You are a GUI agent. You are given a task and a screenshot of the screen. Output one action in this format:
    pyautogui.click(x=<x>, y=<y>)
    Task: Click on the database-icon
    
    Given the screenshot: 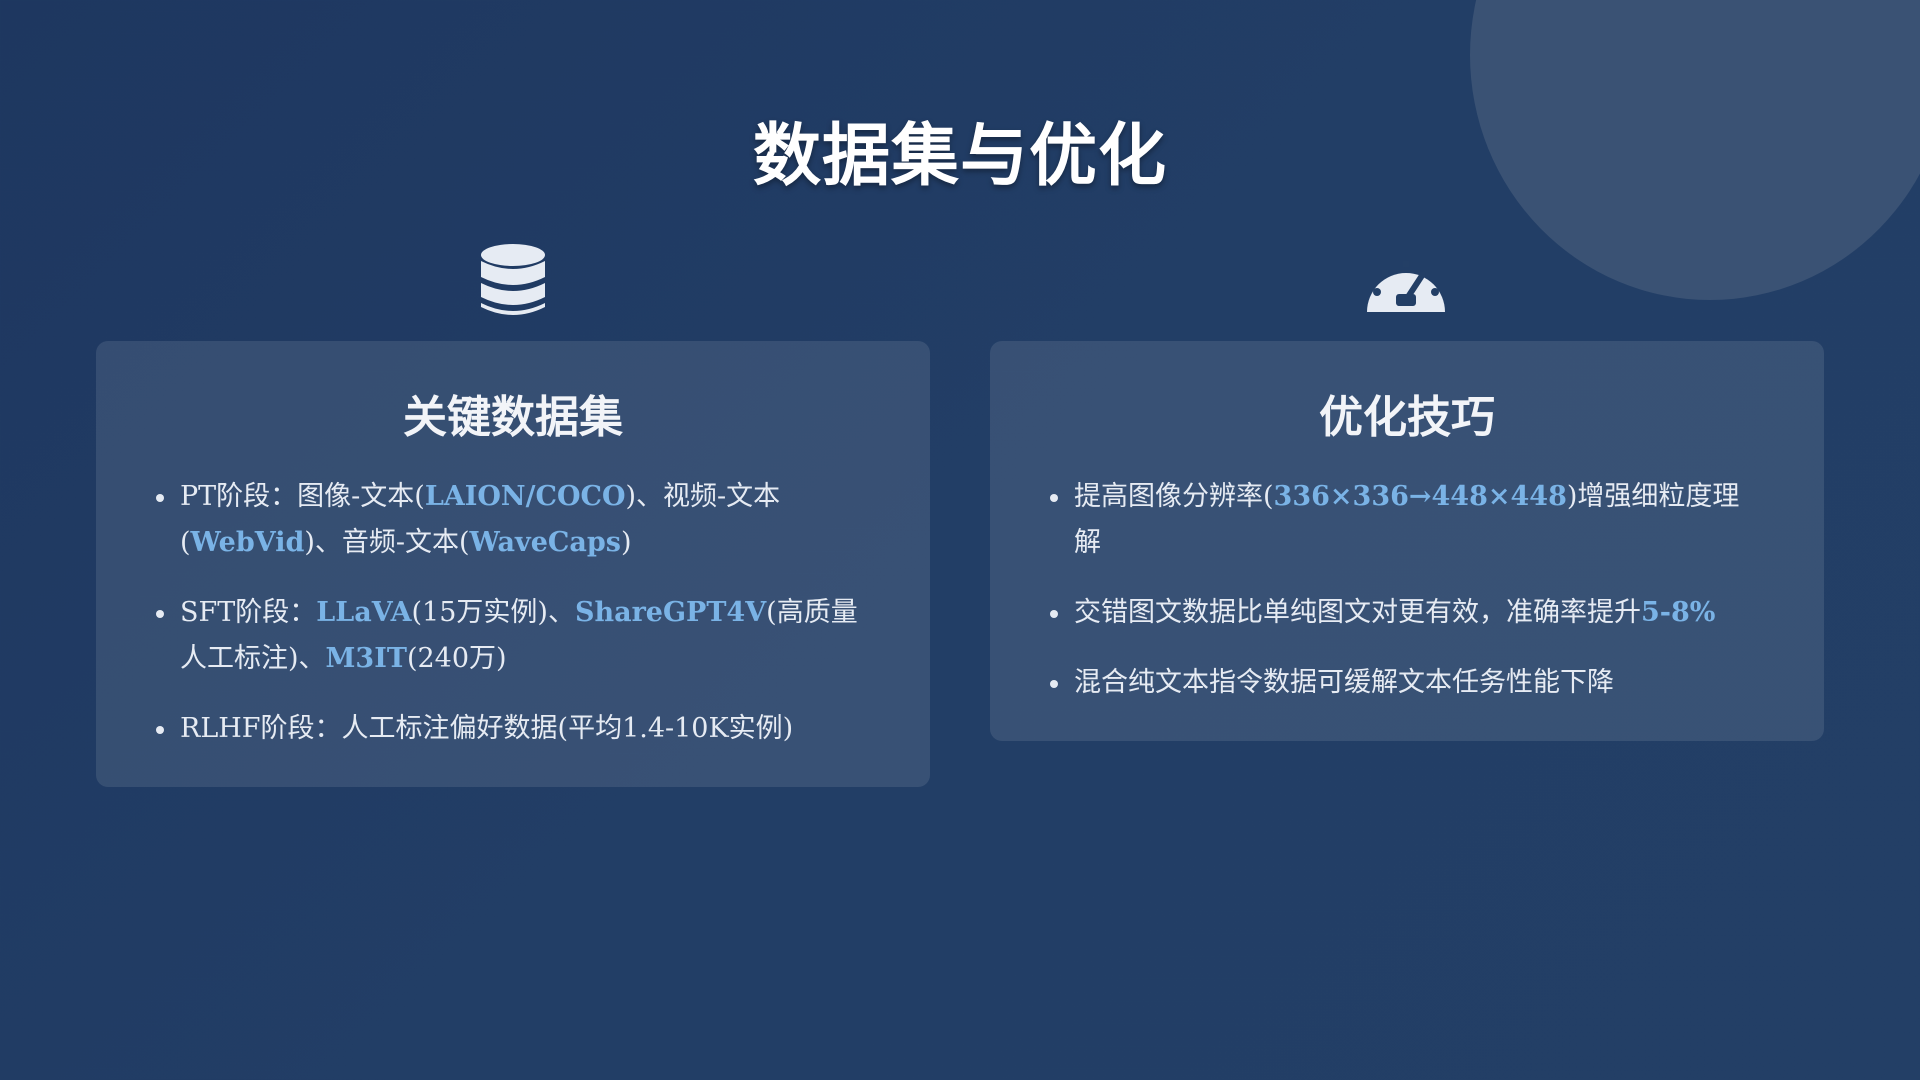 What is the action you would take?
    pyautogui.click(x=513, y=281)
    